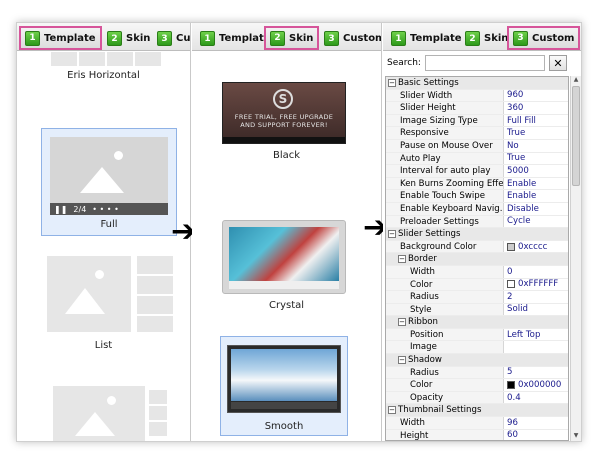 This screenshot has width=602, height=463. What do you see at coordinates (445, 334) in the screenshot?
I see `property-name: Position` at bounding box center [445, 334].